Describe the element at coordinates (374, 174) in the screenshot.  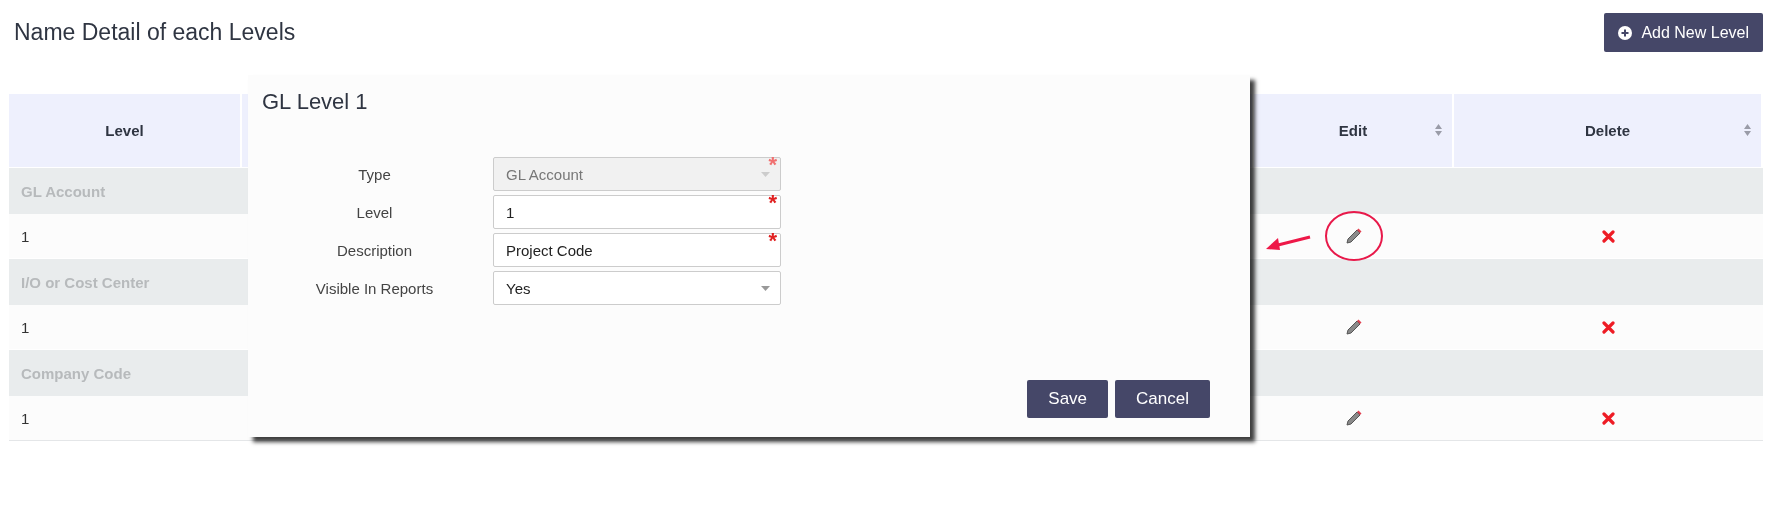
I see `field-label: Type` at that location.